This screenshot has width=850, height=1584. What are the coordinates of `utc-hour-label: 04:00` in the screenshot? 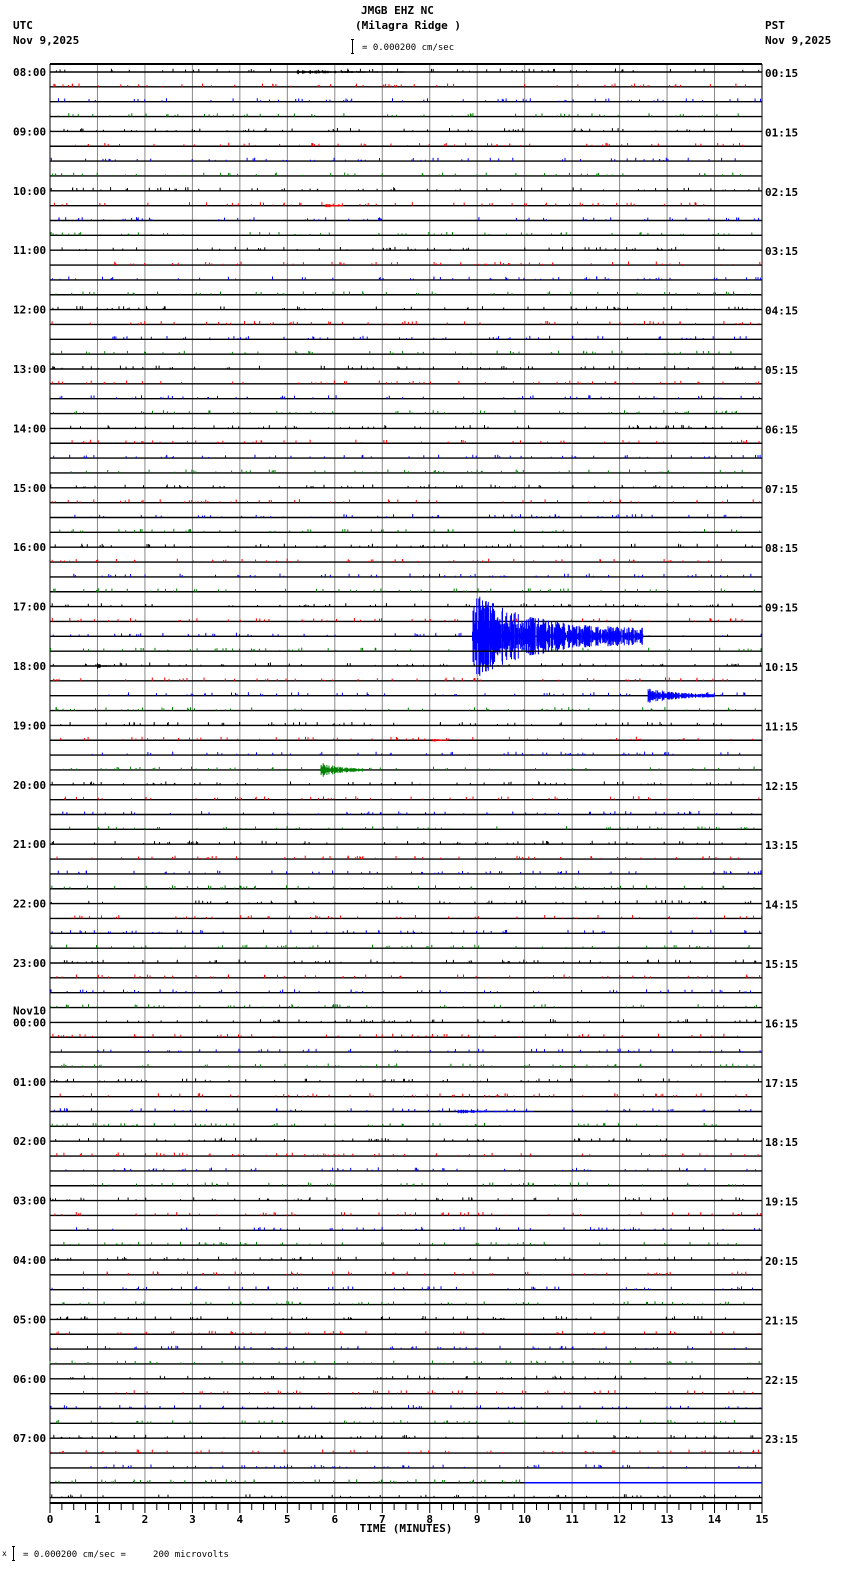 It's located at (29, 1260).